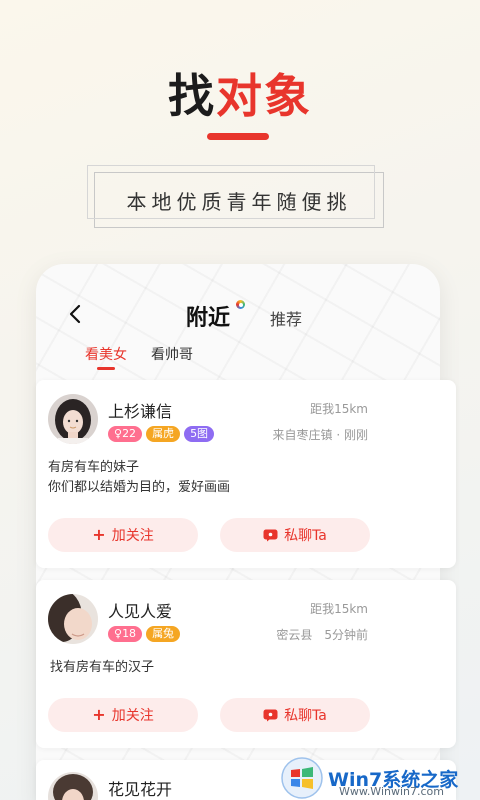 This screenshot has height=800, width=480. Describe the element at coordinates (172, 354) in the screenshot. I see `tab-men: 看帅哥` at that location.